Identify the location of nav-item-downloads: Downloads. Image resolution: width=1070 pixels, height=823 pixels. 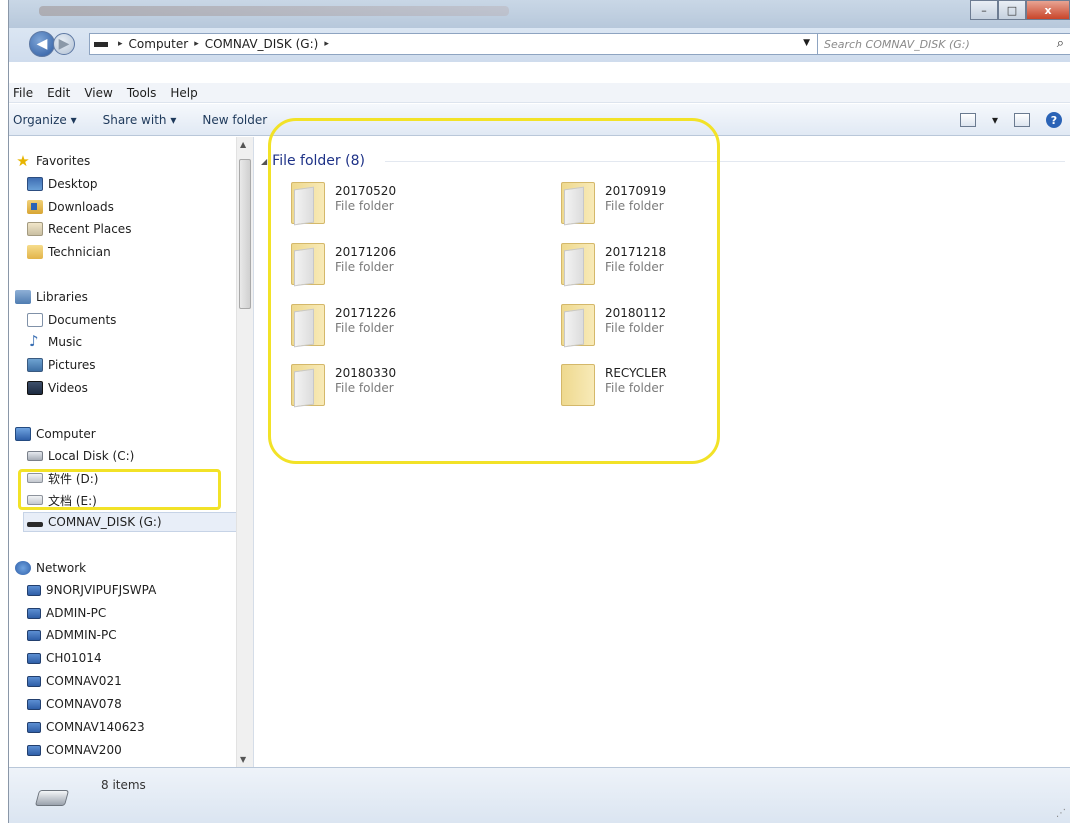
(70, 207).